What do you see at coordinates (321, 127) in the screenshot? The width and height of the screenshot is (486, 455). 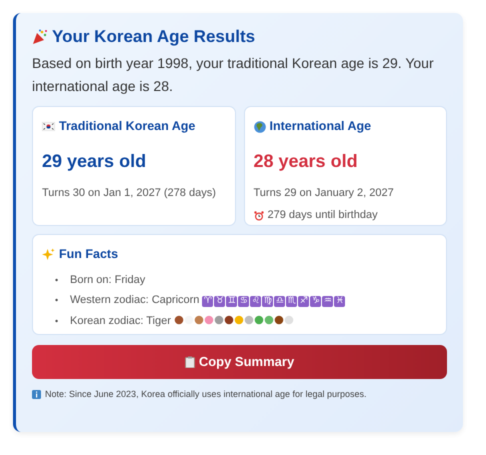 I see `card-heading: International Age` at bounding box center [321, 127].